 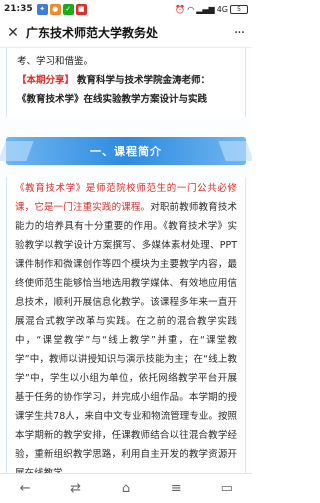 I want to click on network-type: 4G, so click(x=222, y=9).